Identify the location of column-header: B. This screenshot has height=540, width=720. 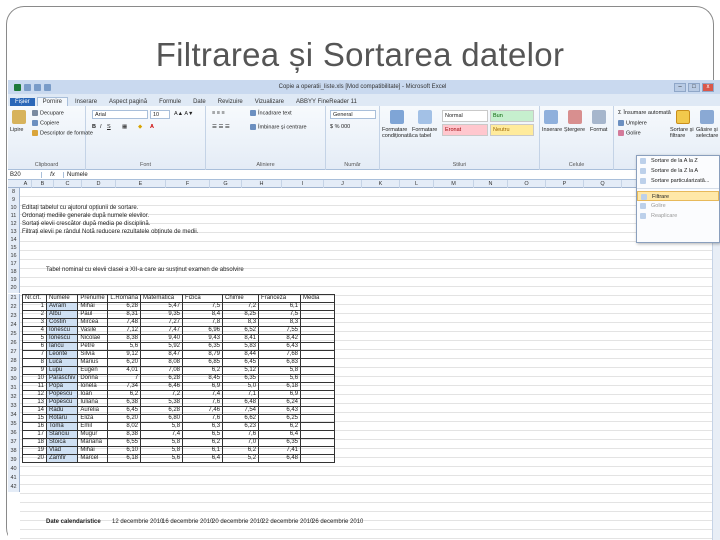
(43, 184).